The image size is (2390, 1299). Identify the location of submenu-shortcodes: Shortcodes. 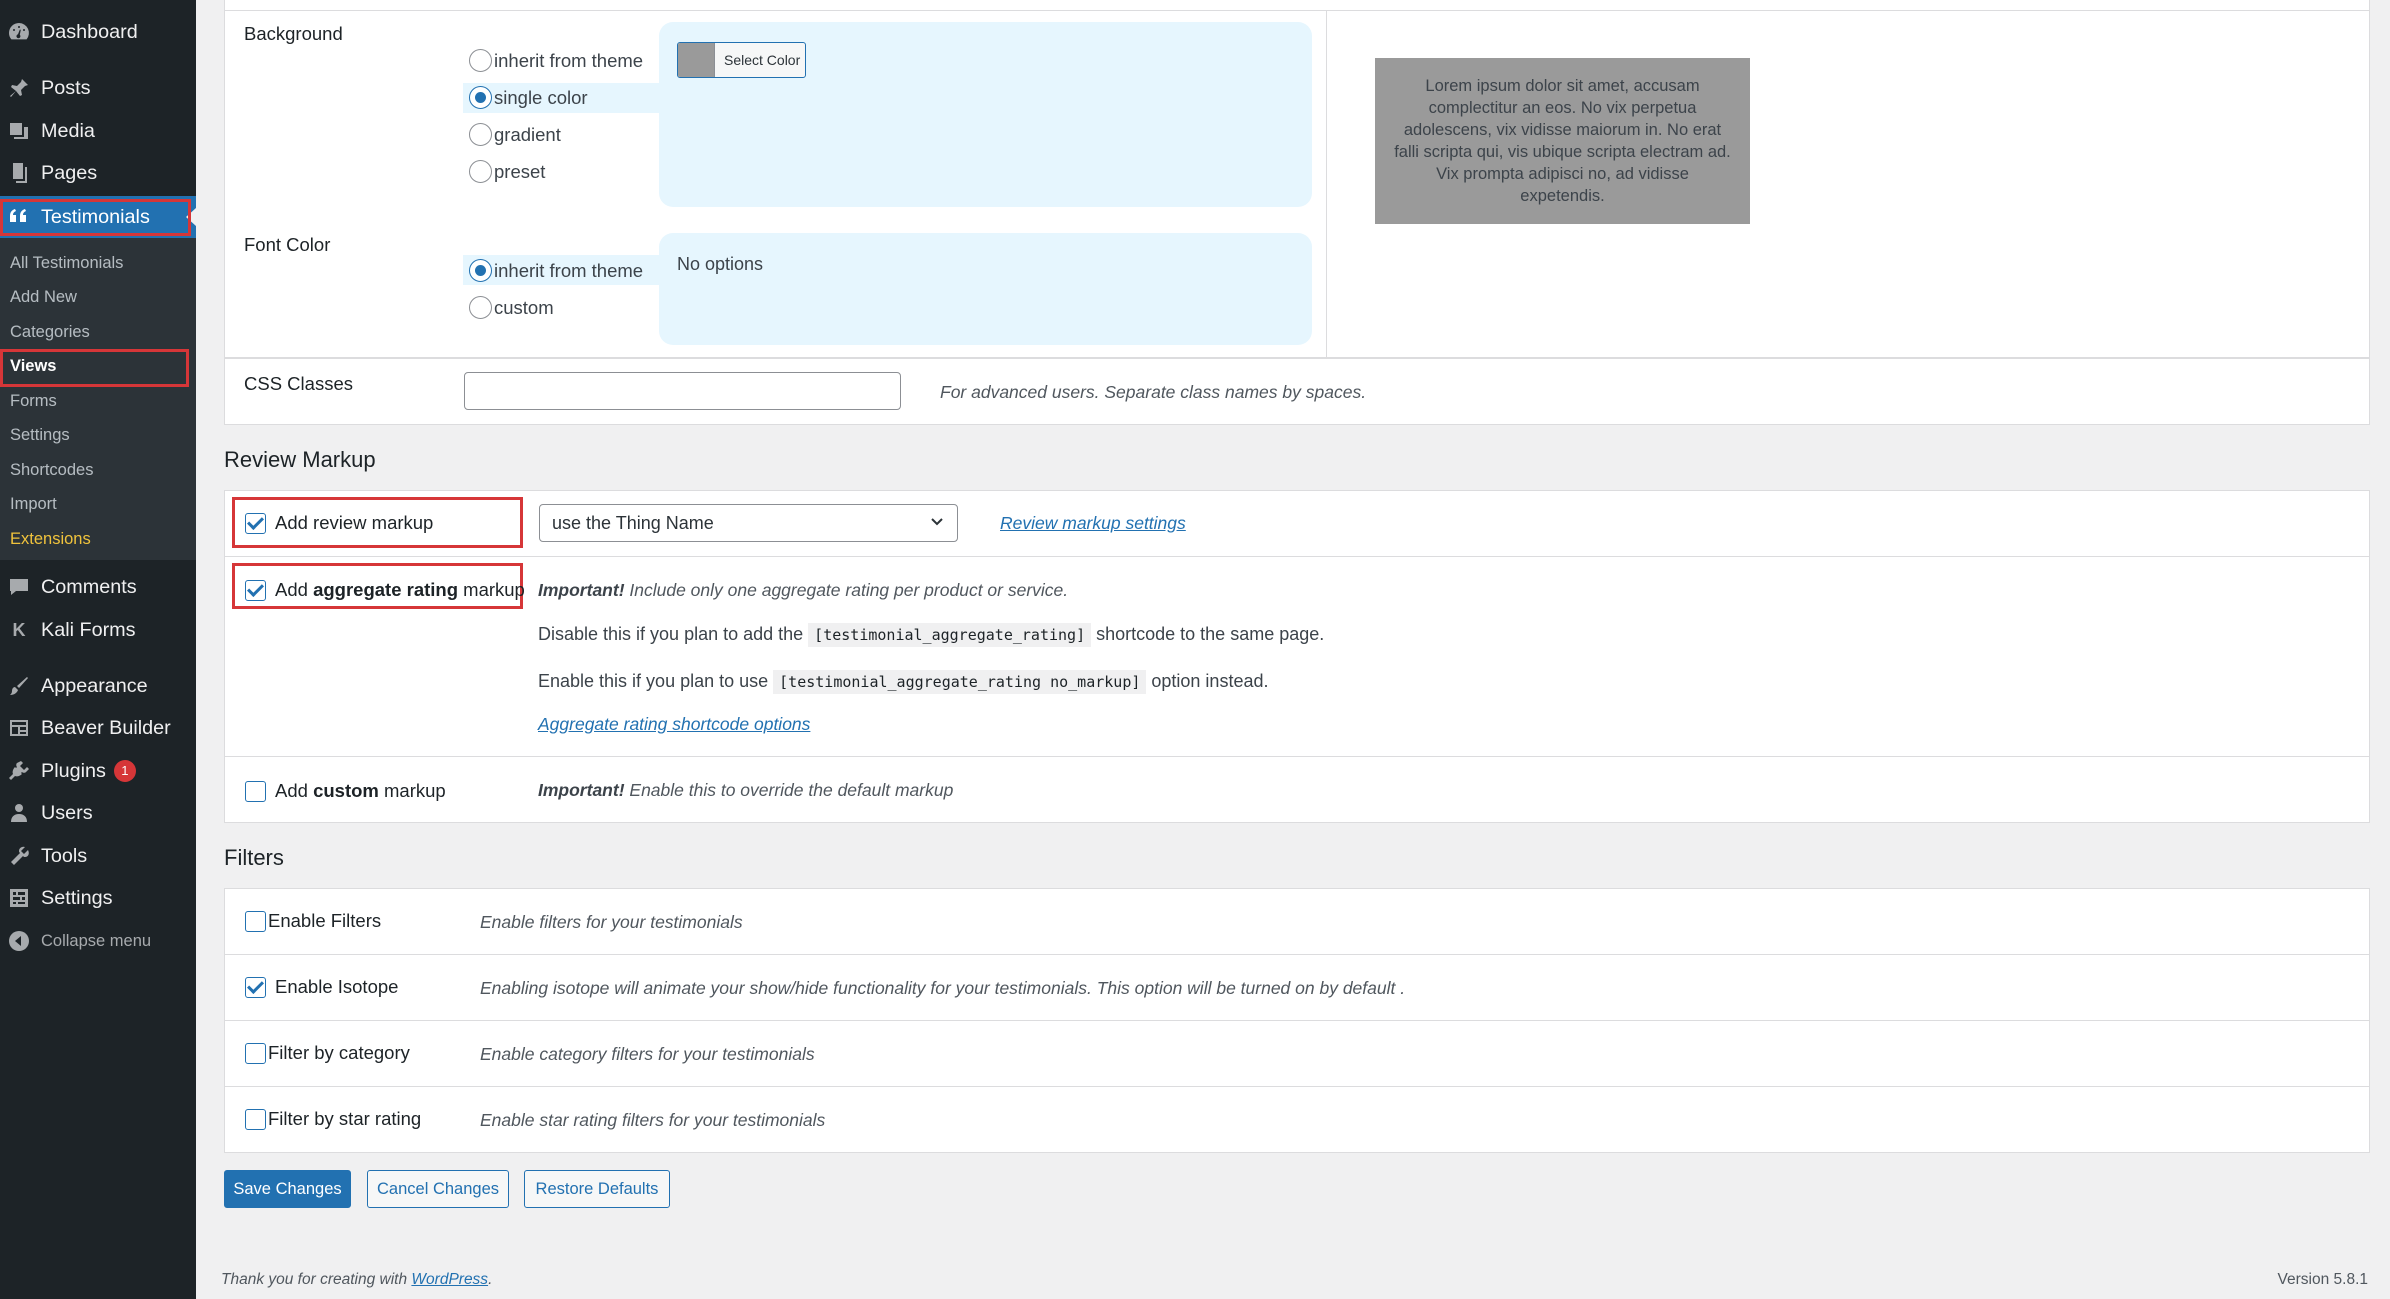
(51, 470).